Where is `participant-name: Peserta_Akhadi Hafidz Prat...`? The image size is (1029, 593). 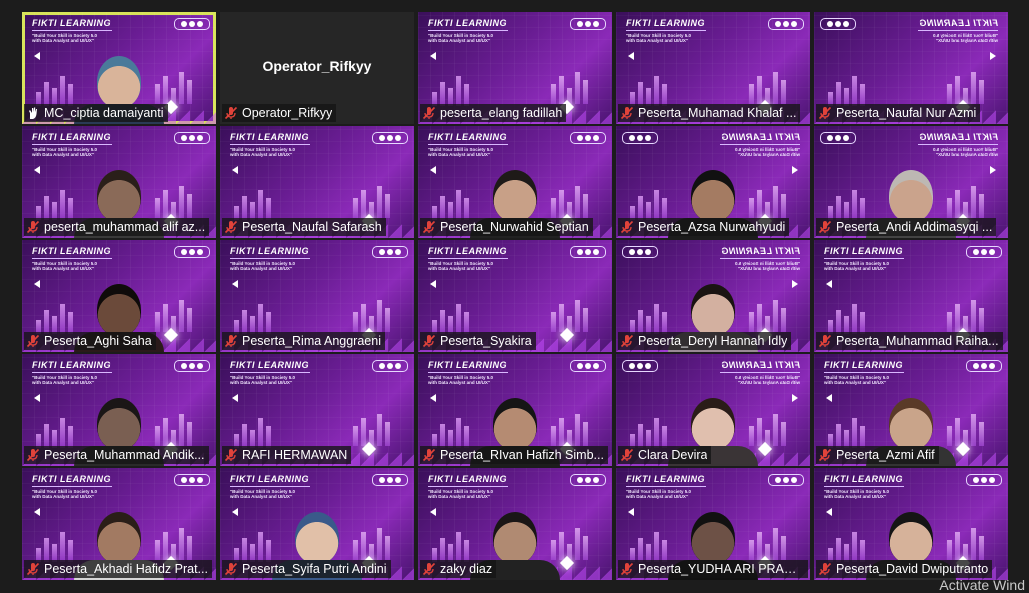 participant-name: Peserta_Akhadi Hafidz Prat... is located at coordinates (126, 569).